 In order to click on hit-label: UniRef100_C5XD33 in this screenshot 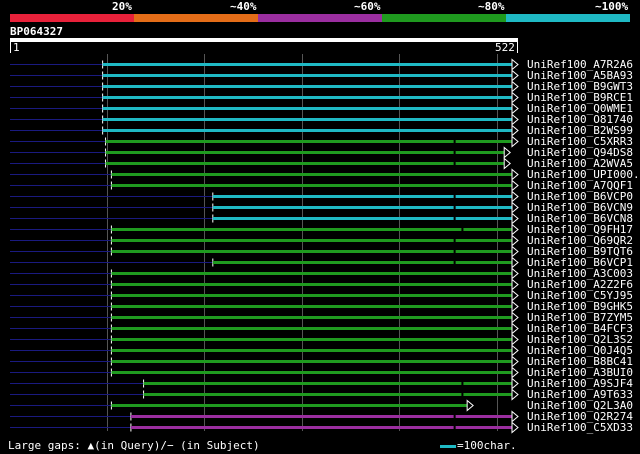, I will do `click(580, 427)`.